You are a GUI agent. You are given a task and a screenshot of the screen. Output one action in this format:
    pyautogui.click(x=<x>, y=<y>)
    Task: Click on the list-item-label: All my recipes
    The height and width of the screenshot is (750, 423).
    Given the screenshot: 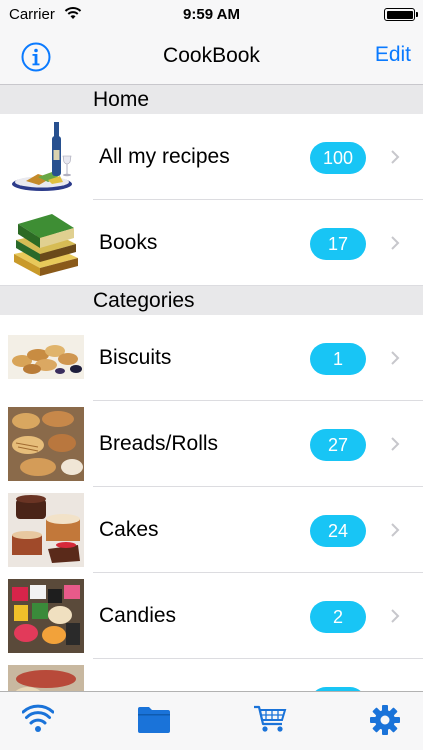 What is the action you would take?
    pyautogui.click(x=164, y=156)
    